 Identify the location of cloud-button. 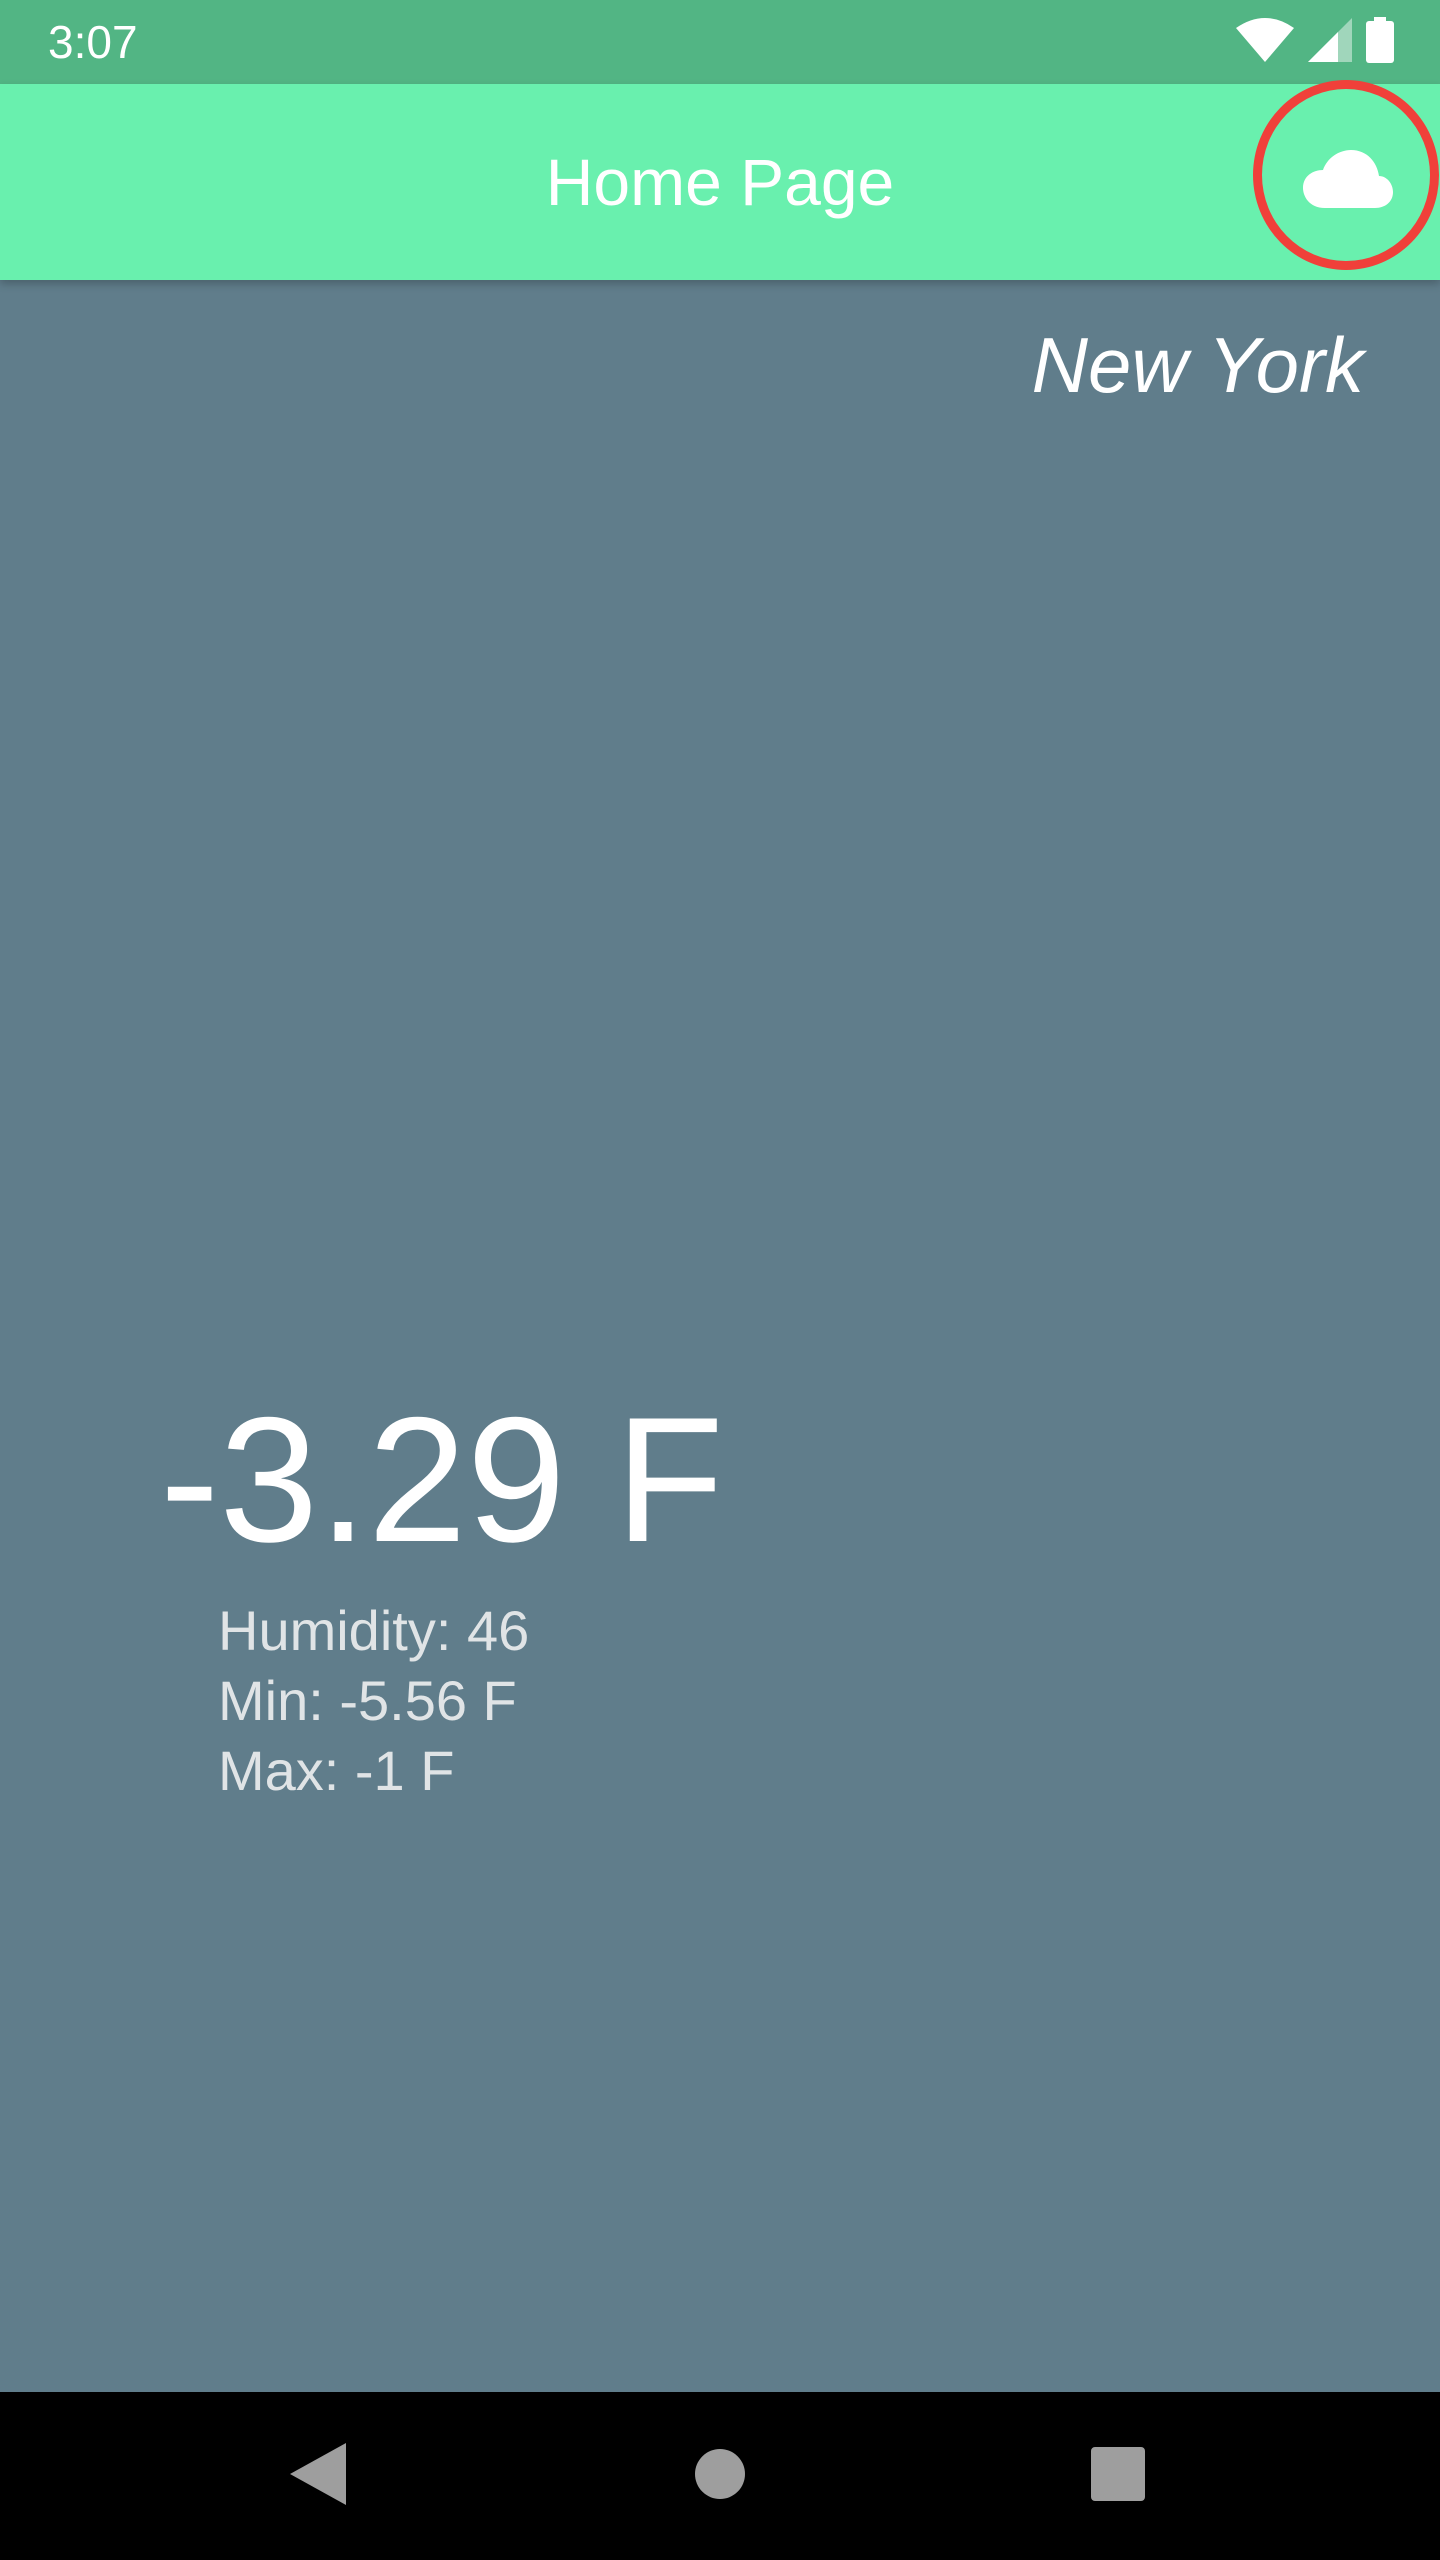
(1347, 182).